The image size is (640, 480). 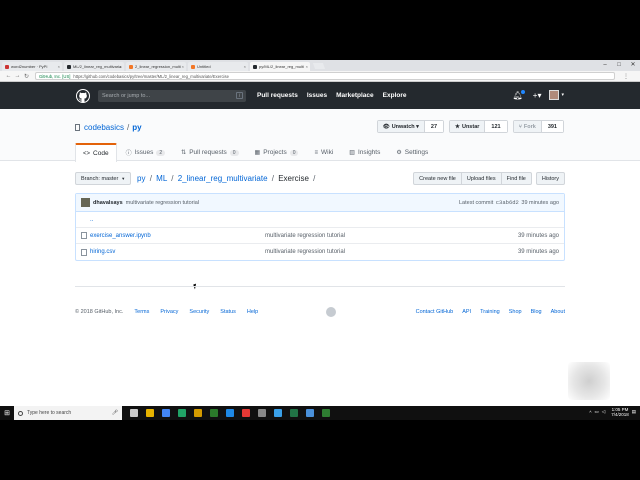 I want to click on find-file-button: Find file, so click(x=516, y=178).